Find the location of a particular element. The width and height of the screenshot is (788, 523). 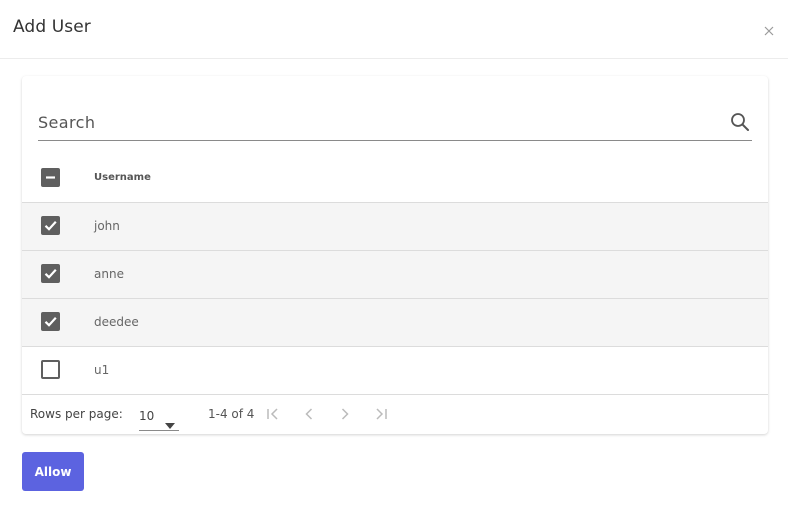

select-all-checkbox is located at coordinates (50, 177).